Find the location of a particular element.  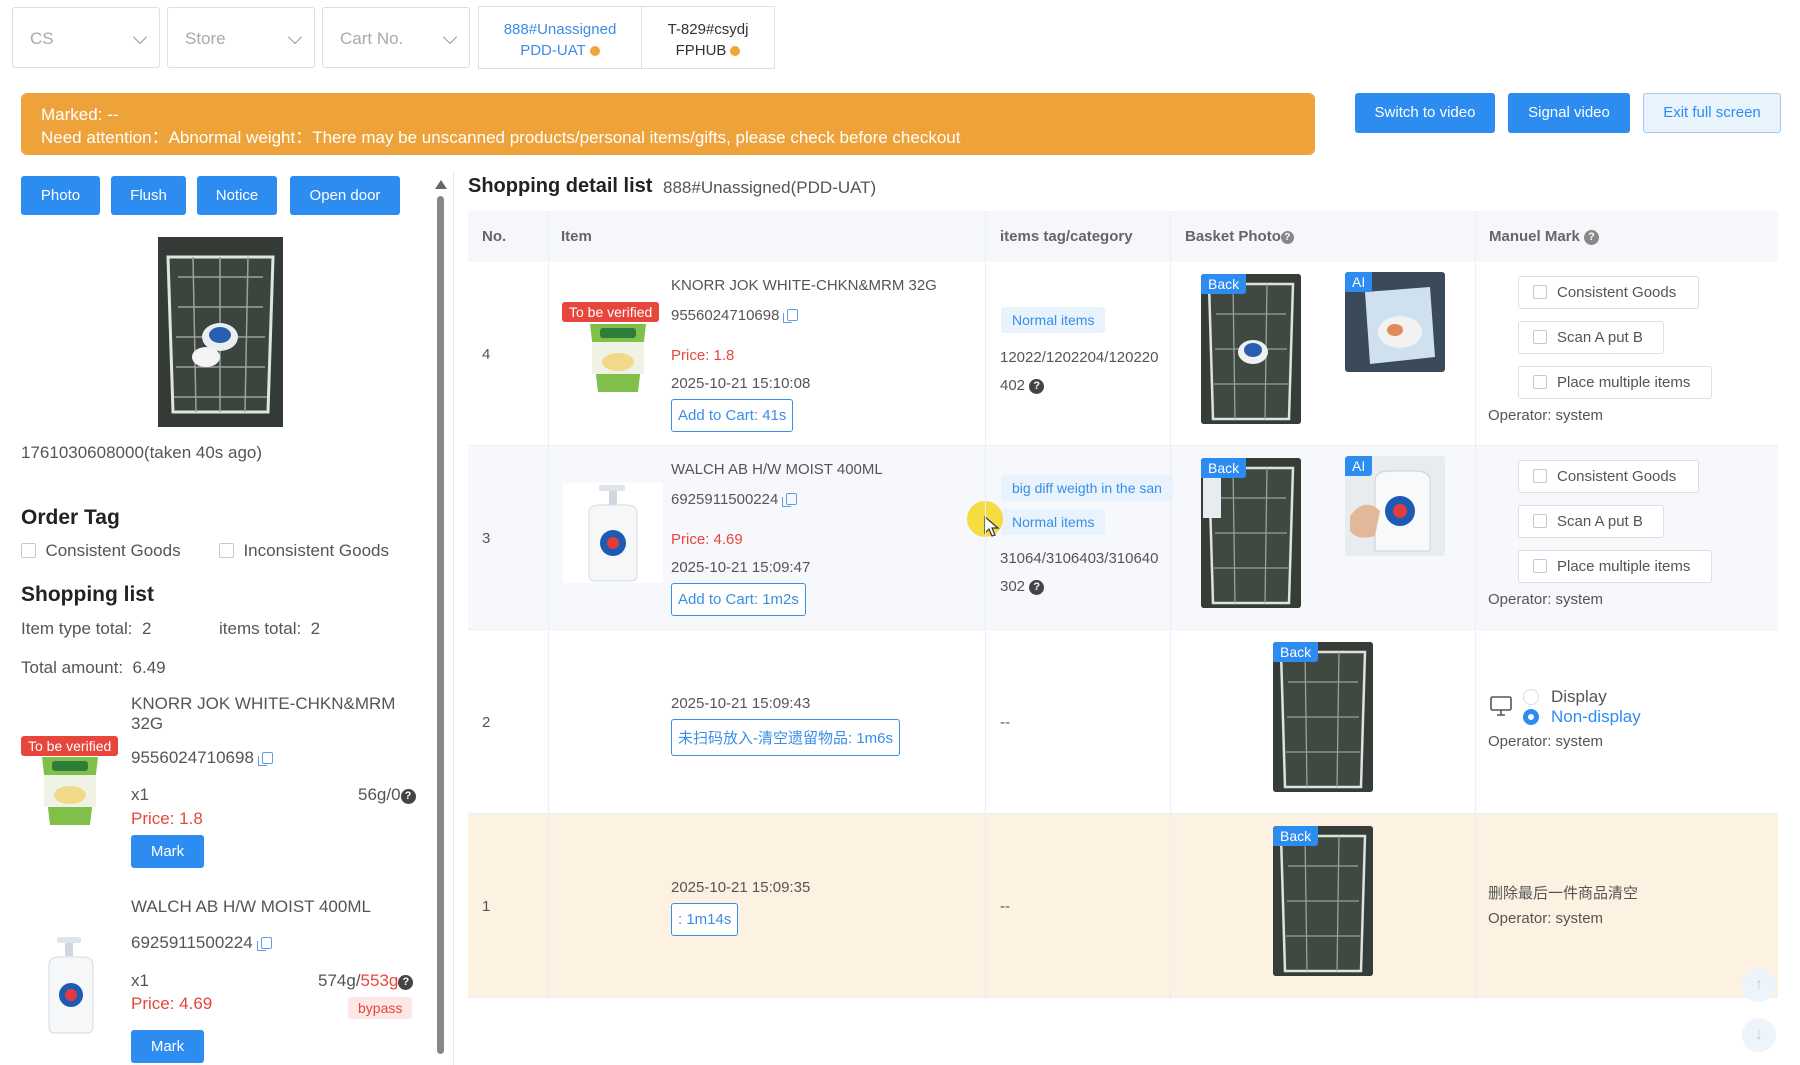

shopping-list-title: Shopping list is located at coordinates (87, 594).